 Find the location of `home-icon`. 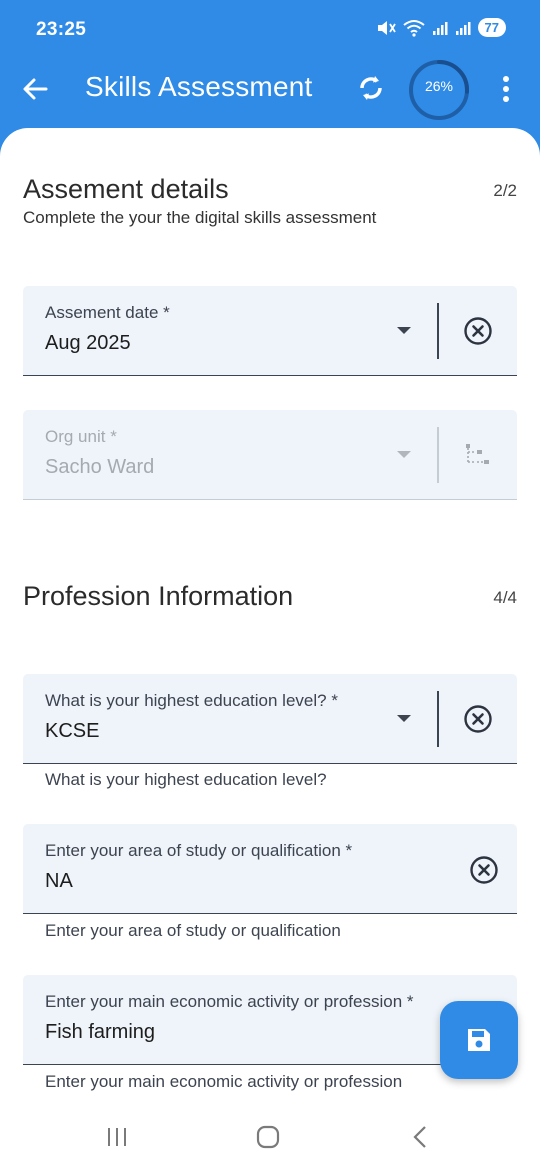

home-icon is located at coordinates (268, 1137).